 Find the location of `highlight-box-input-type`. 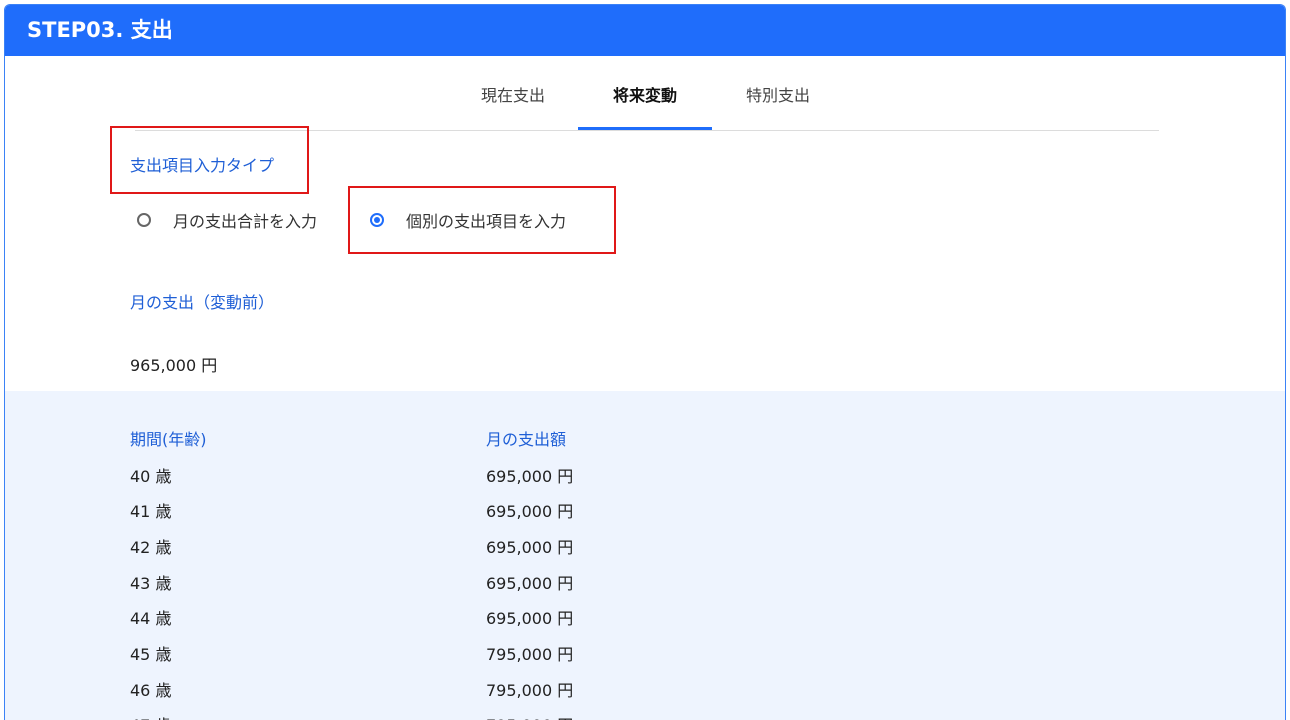

highlight-box-input-type is located at coordinates (209, 160).